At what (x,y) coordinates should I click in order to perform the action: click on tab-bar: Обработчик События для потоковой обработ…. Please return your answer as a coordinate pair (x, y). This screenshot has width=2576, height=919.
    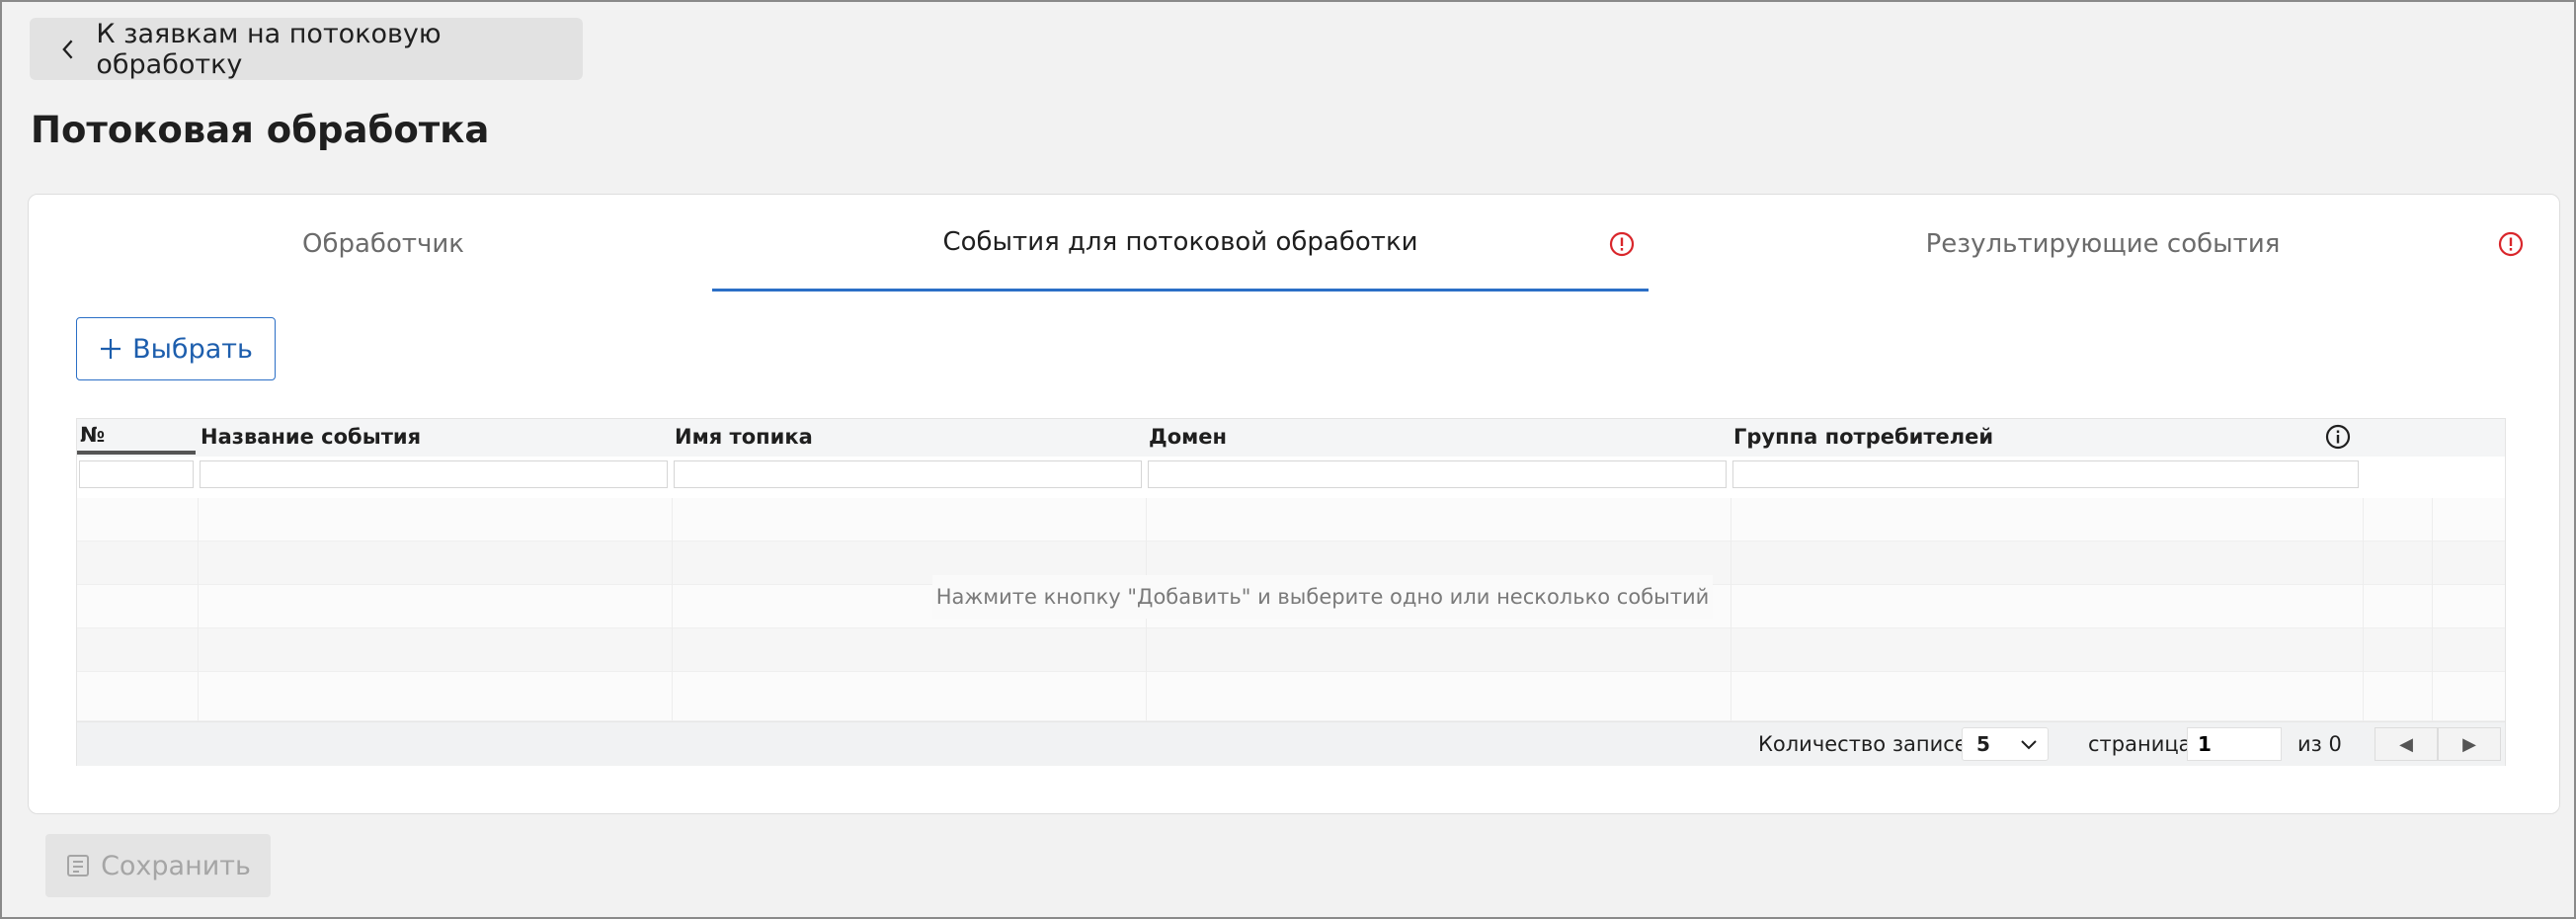
    Looking at the image, I should click on (1294, 244).